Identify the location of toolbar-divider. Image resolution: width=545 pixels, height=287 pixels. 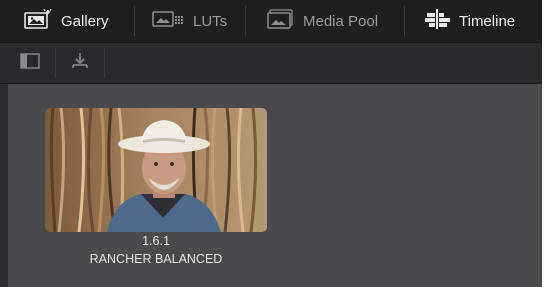
(104, 63).